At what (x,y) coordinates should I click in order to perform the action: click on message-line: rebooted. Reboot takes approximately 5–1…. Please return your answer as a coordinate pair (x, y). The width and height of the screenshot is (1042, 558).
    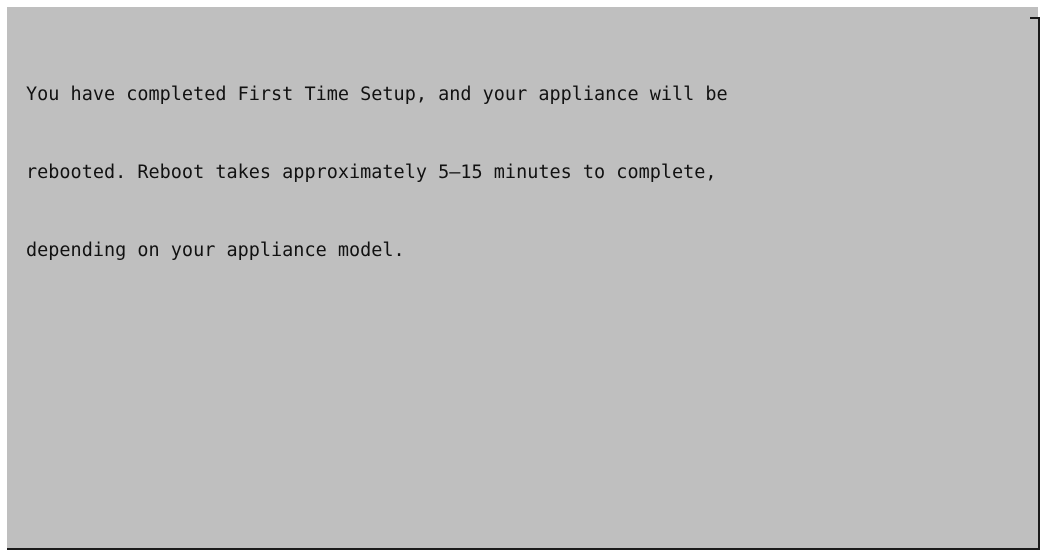
    Looking at the image, I should click on (371, 172).